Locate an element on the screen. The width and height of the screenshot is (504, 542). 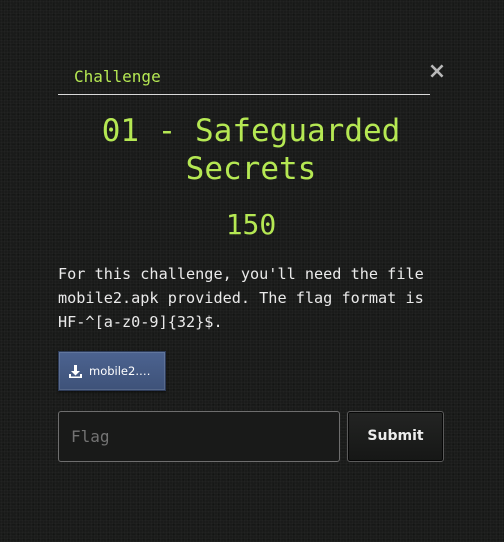
download-file-button: mobile2.apk is located at coordinates (112, 371).